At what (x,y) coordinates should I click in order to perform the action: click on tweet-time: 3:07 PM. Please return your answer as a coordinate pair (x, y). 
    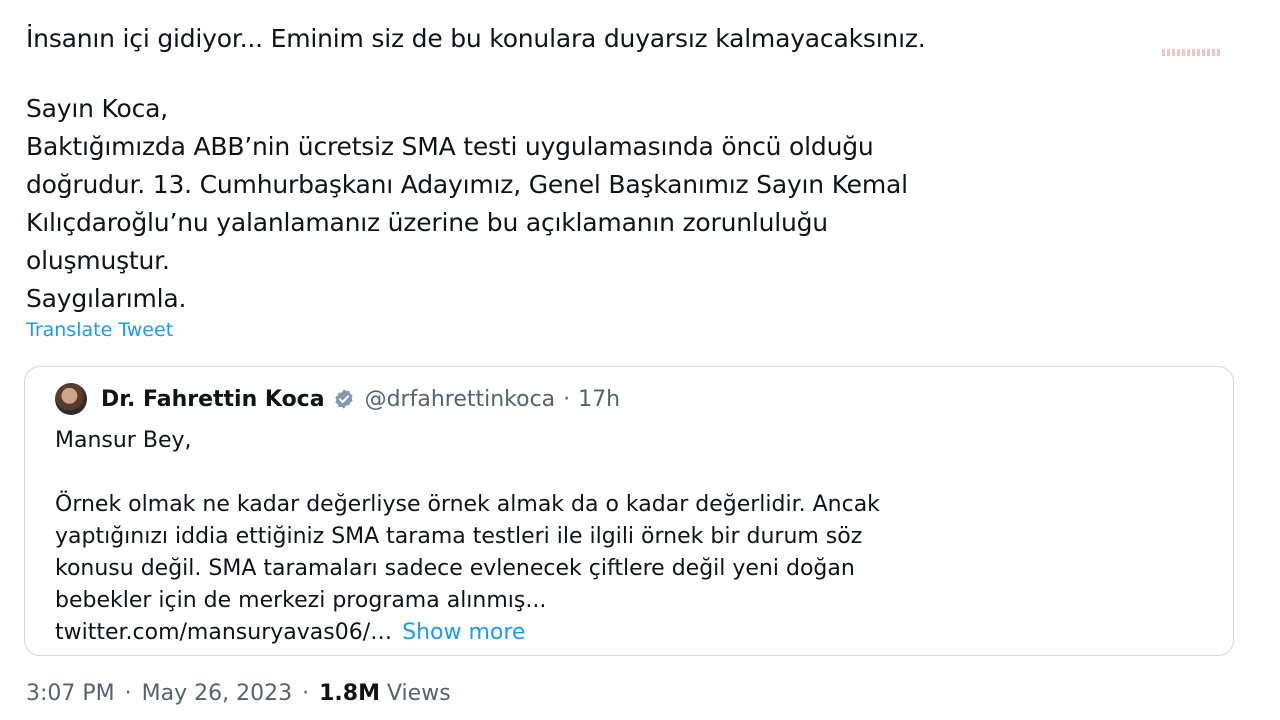
    Looking at the image, I should click on (70, 693).